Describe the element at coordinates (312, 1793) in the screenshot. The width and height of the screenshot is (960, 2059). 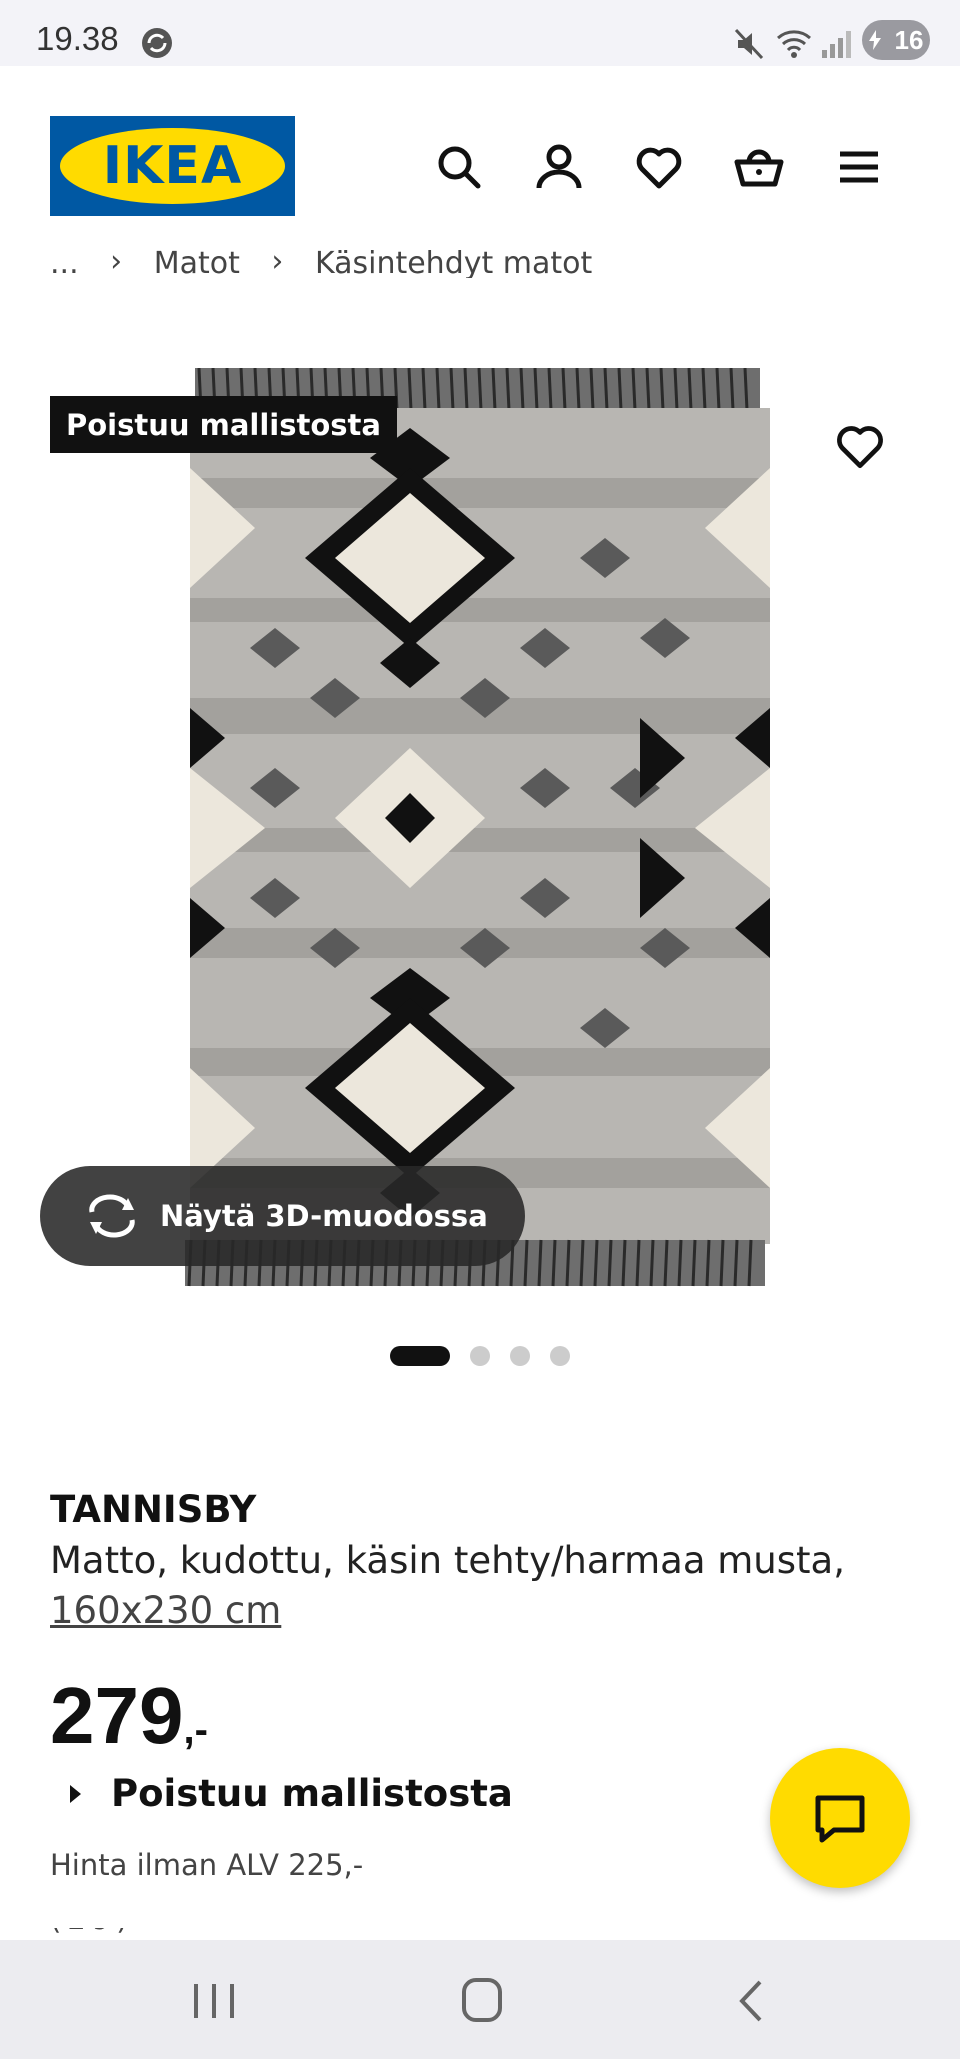
I see `availability-label: Poistuu mallistosta` at that location.